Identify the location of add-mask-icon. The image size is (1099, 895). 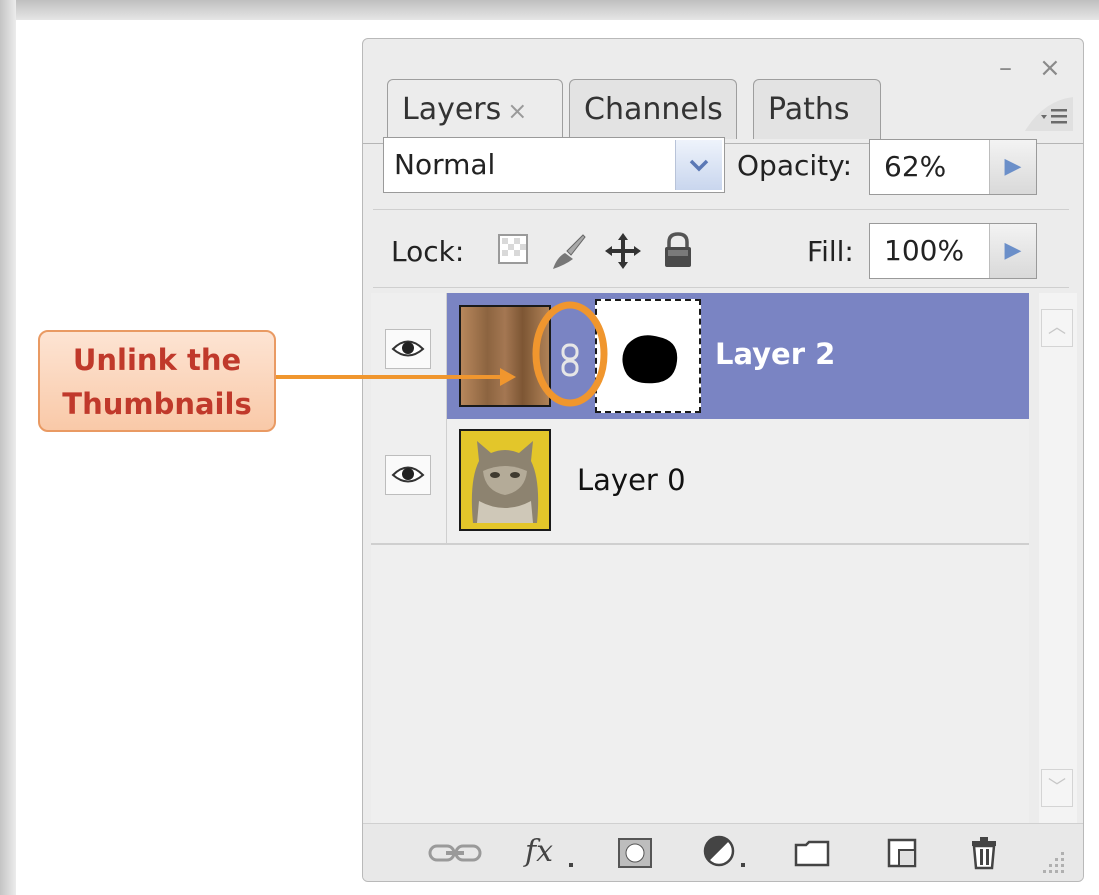
(635, 853).